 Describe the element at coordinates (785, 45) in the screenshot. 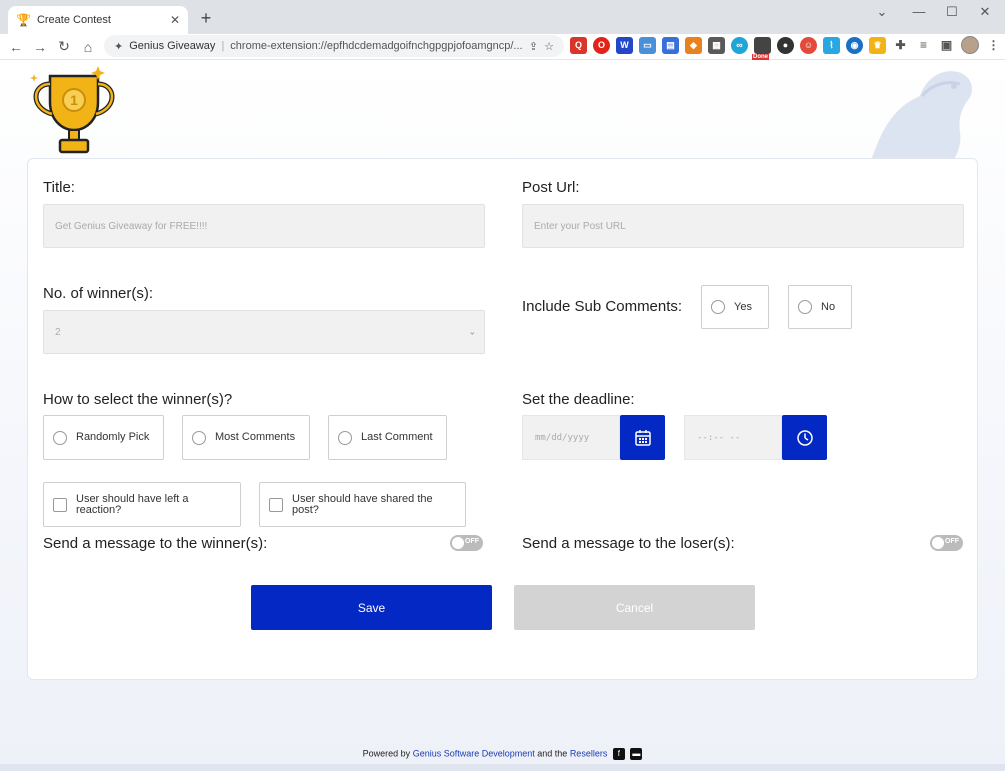

I see `extension-icon: ●` at that location.